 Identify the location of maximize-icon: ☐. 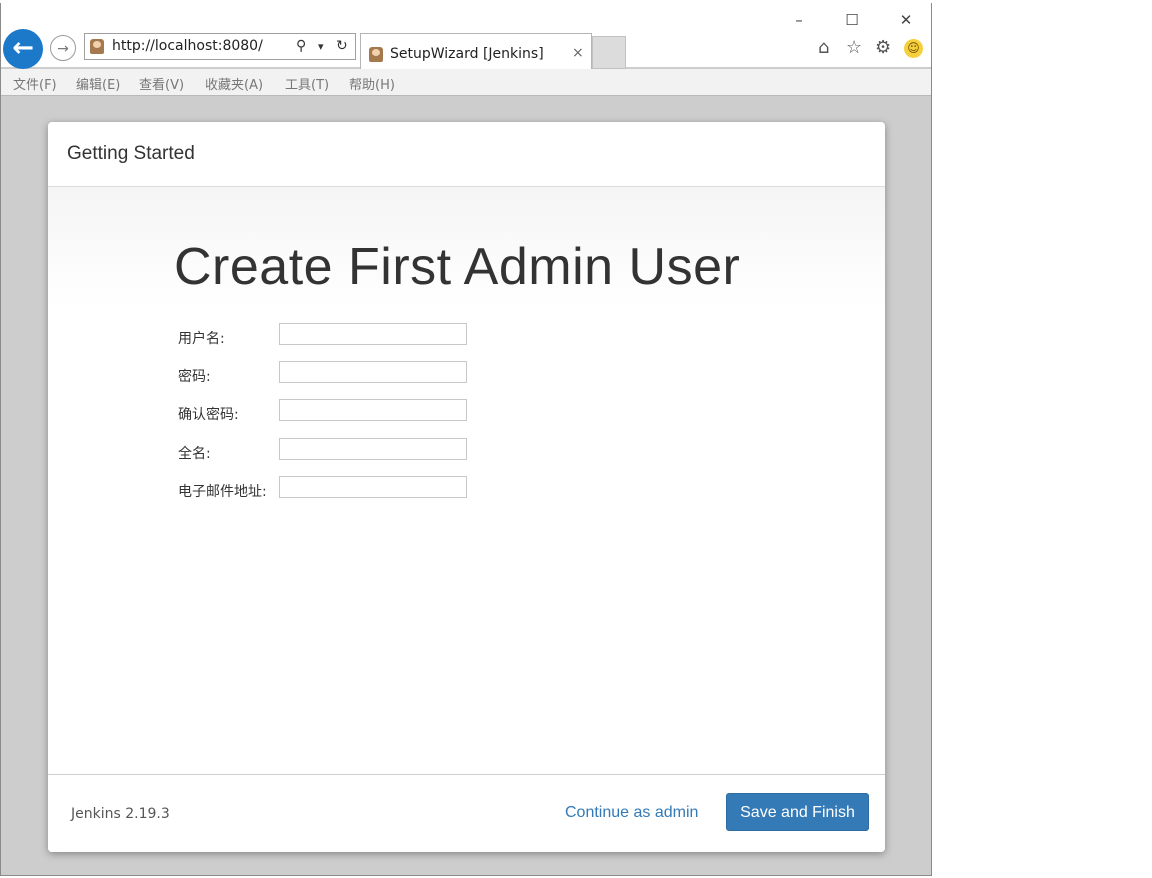
(852, 20).